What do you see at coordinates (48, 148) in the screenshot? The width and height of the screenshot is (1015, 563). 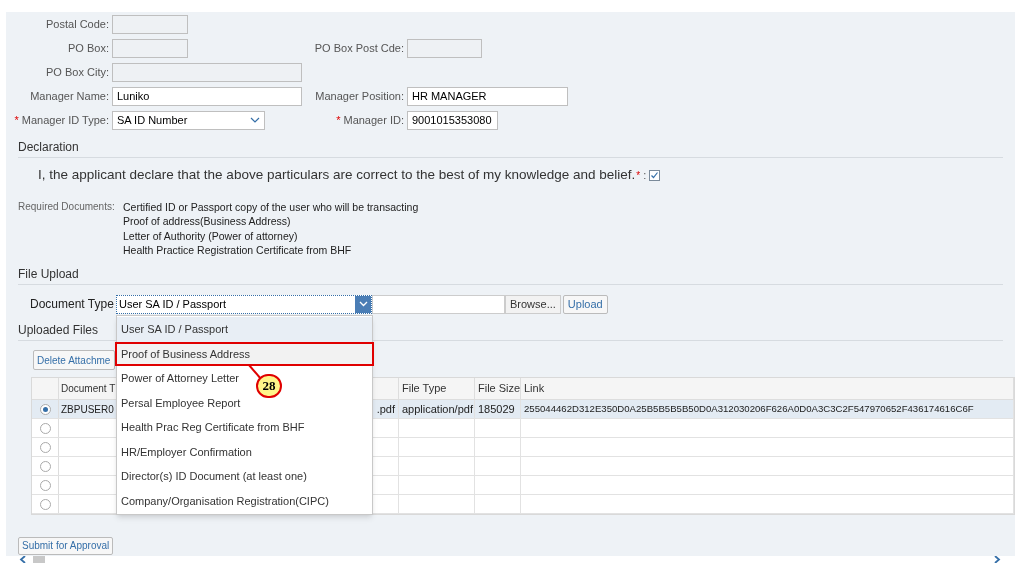 I see `section-title: Declaration` at bounding box center [48, 148].